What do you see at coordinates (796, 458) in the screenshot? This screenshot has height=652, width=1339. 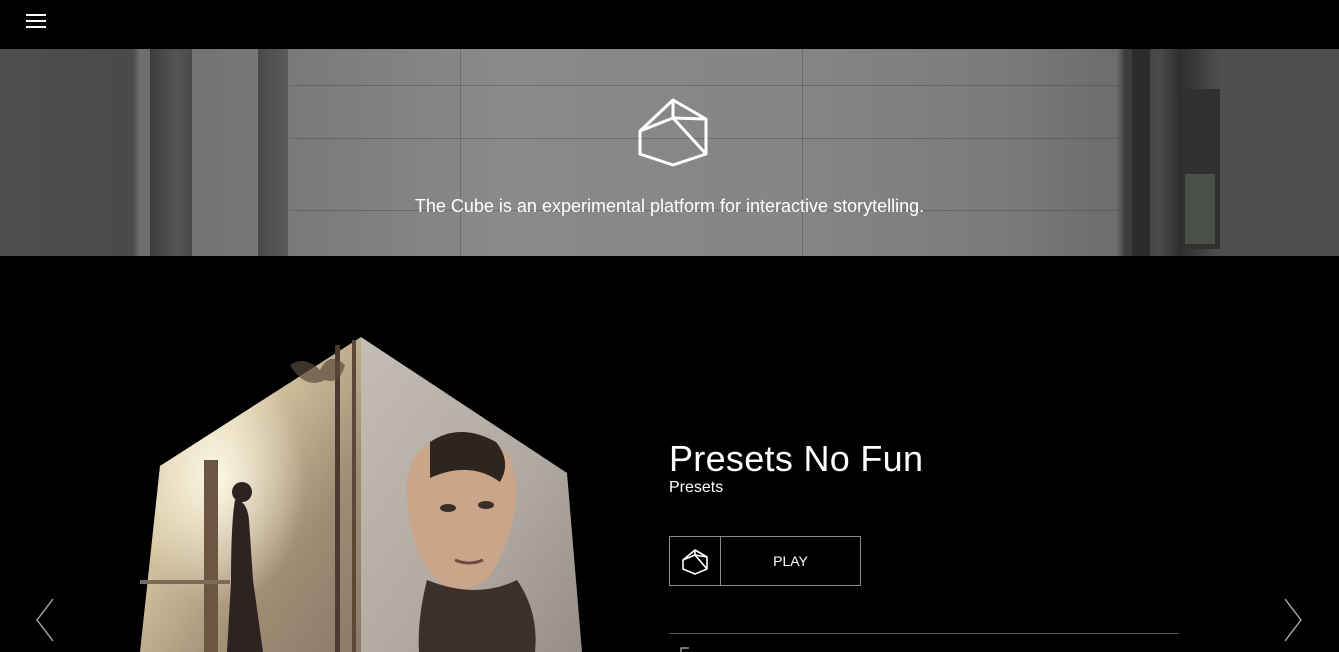 I see `feature-title: Presets No Fun` at bounding box center [796, 458].